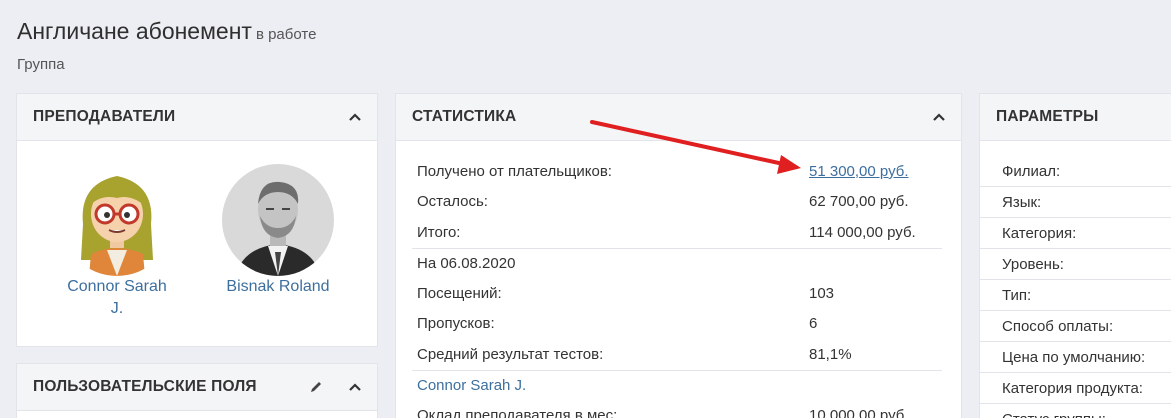 Image resolution: width=1171 pixels, height=418 pixels. Describe the element at coordinates (695, 147) in the screenshot. I see `annotation-arrow-icon` at that location.